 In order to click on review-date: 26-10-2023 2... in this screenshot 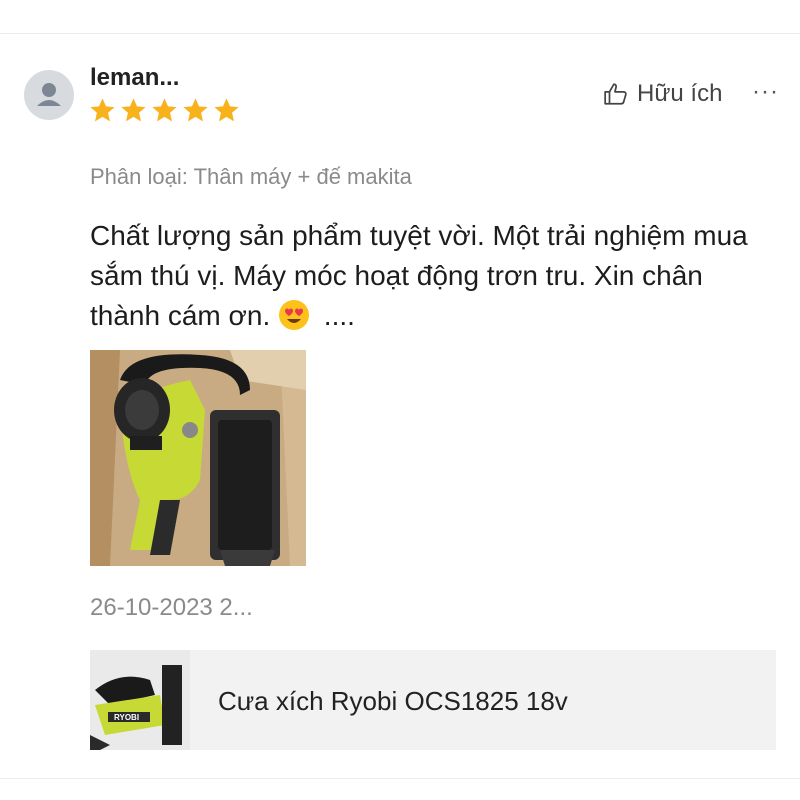, I will do `click(171, 607)`.